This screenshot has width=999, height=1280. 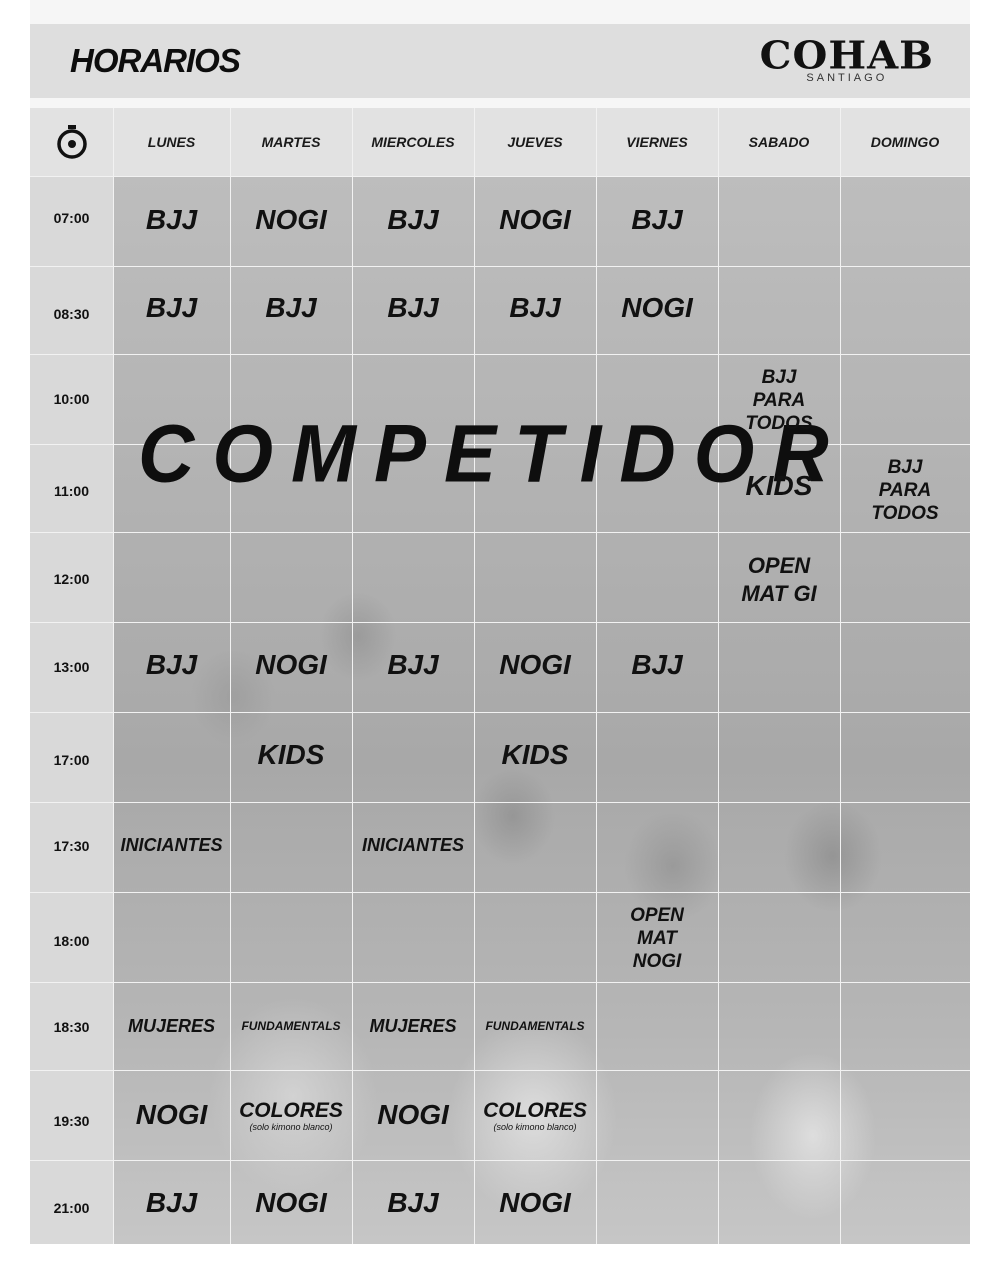 I want to click on class-wed-0830: BJJ, so click(x=413, y=307).